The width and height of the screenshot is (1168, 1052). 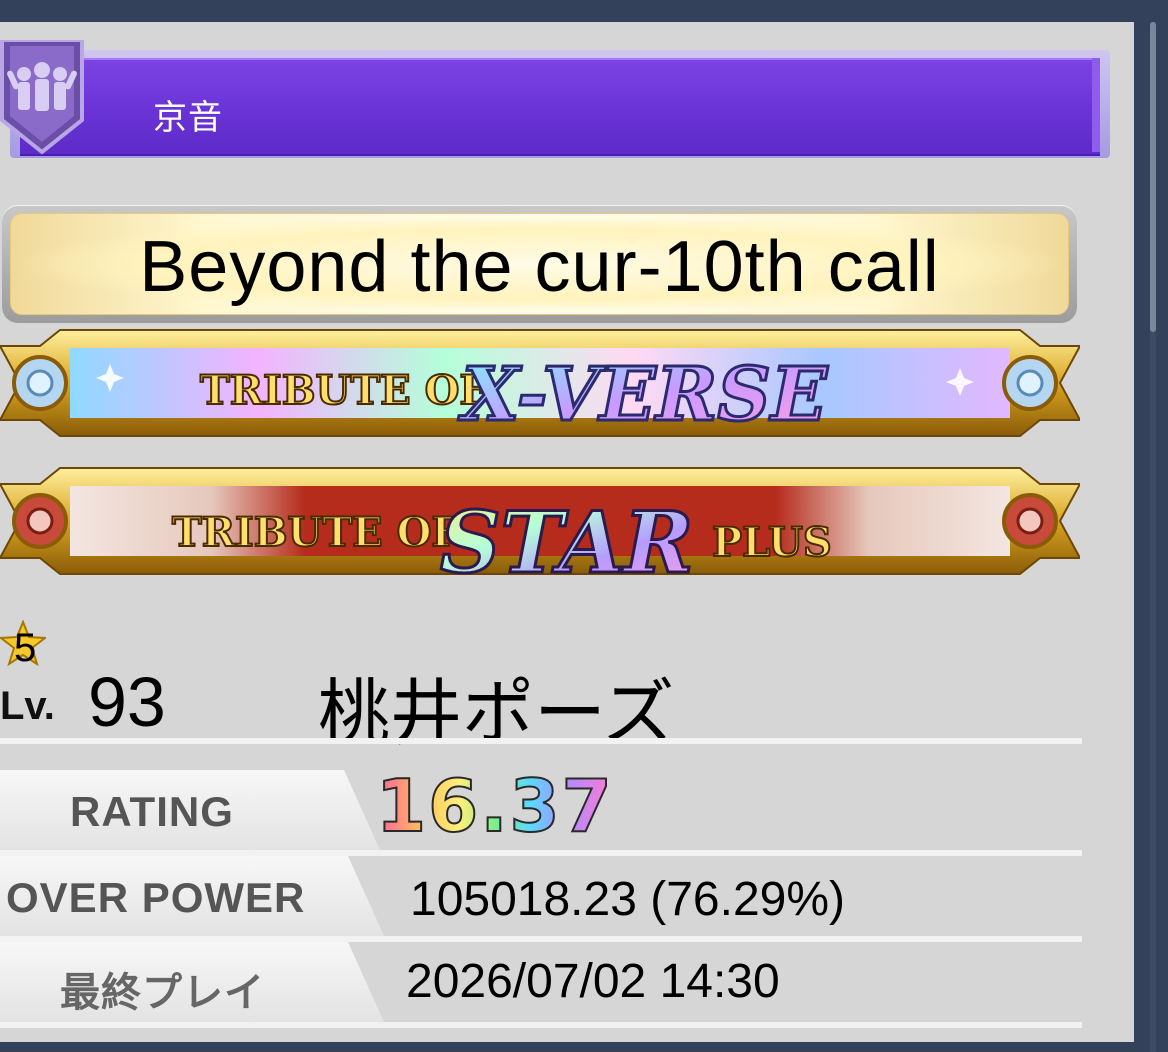 I want to click on rating-value: 16.37, so click(x=494, y=806).